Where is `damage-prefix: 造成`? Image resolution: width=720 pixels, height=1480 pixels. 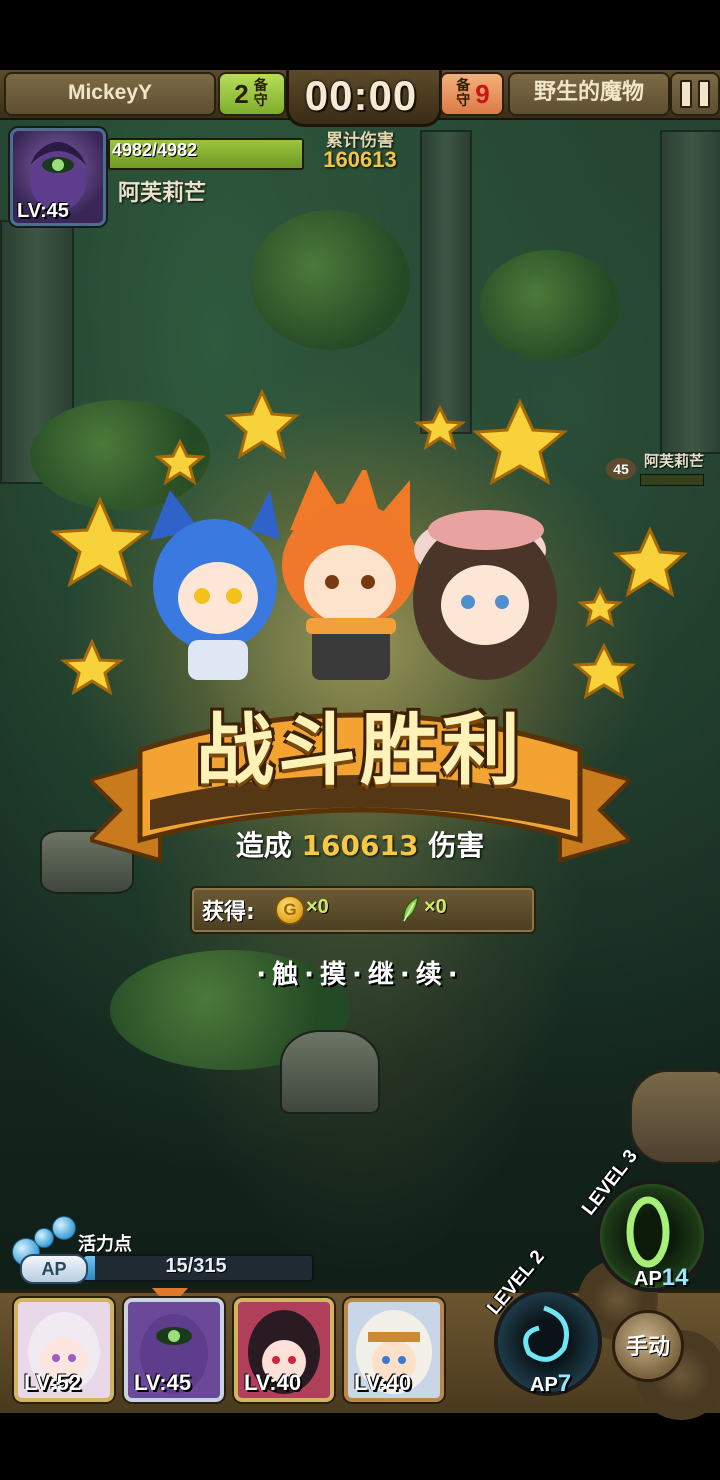
damage-prefix: 造成 is located at coordinates (263, 845).